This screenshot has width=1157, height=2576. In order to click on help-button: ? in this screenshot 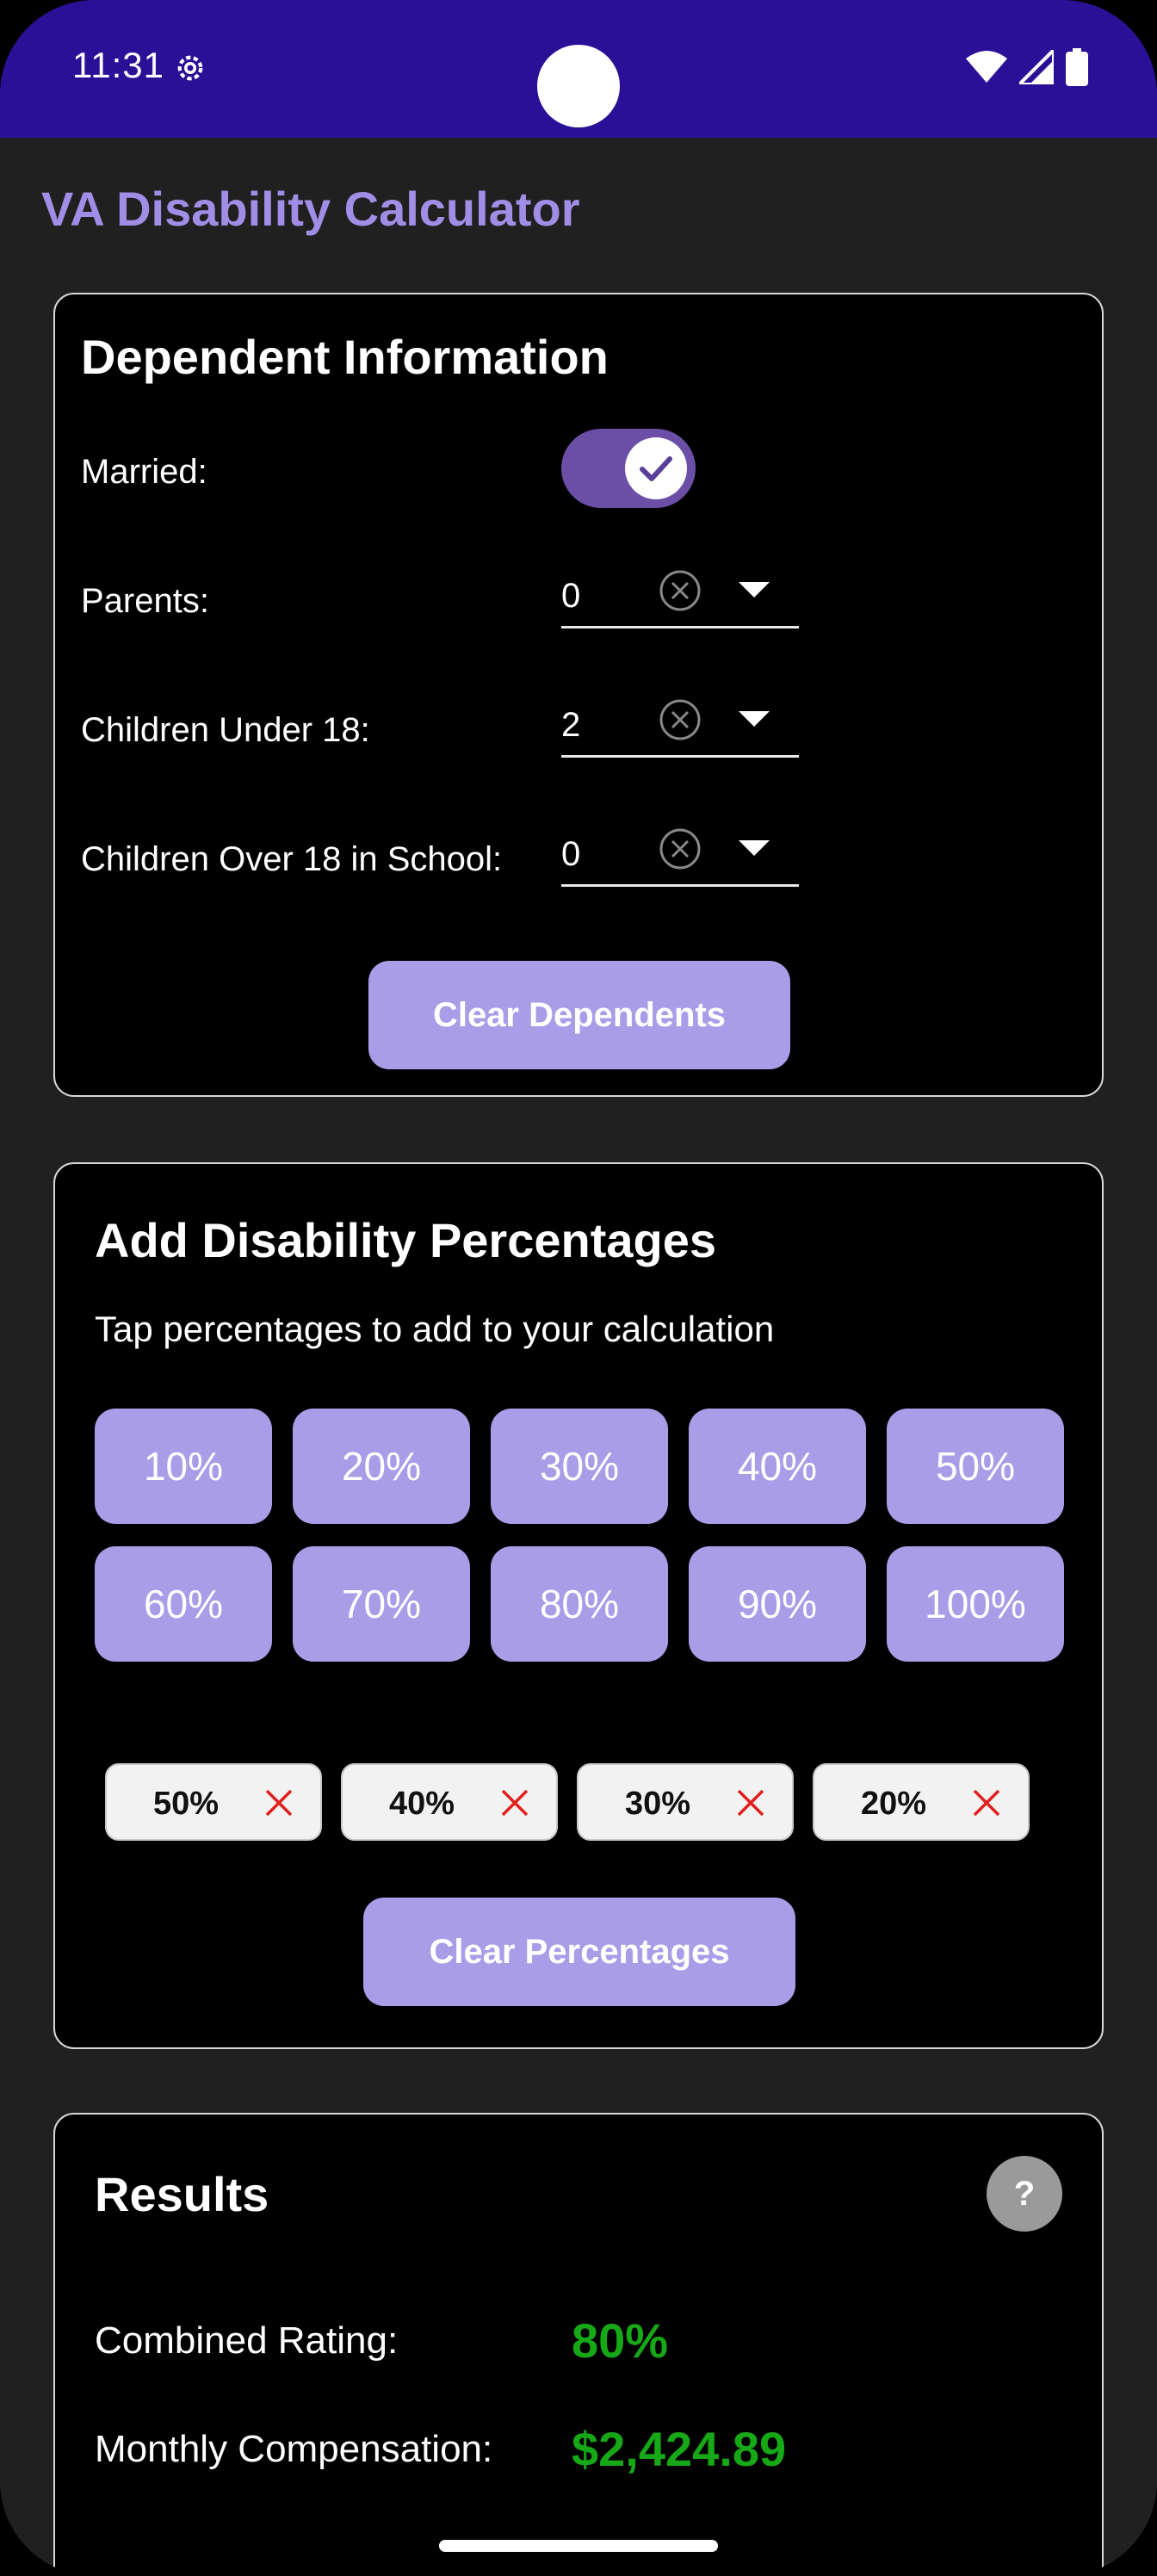, I will do `click(1024, 2194)`.